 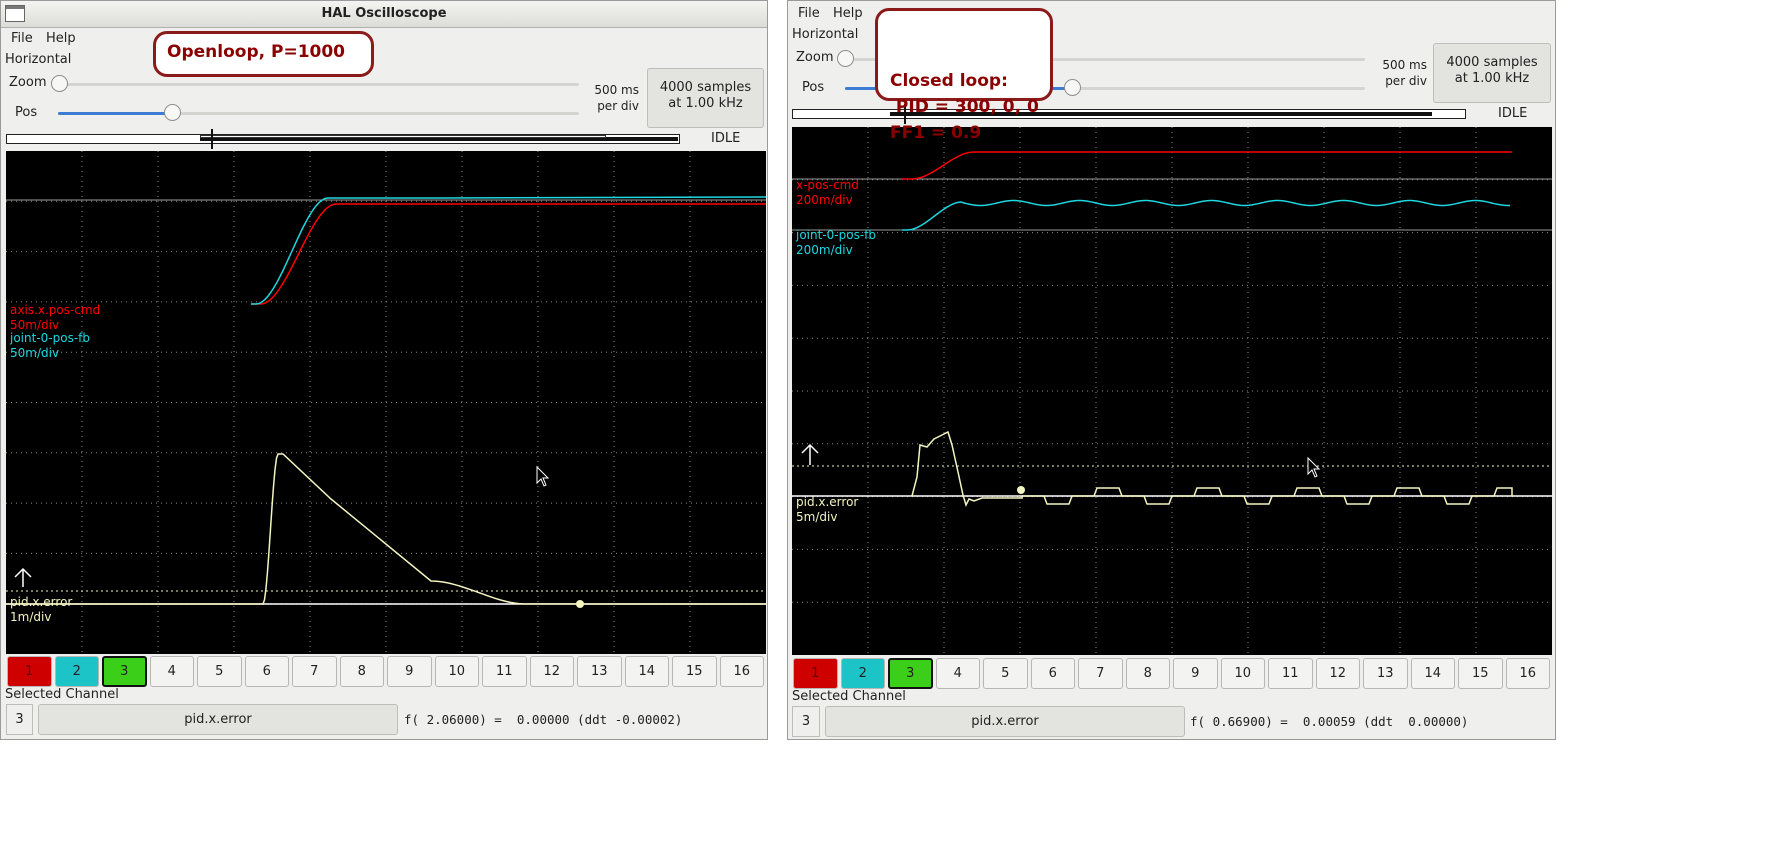 What do you see at coordinates (50, 345) in the screenshot?
I see `trace-label-ch2: joint-0-pos-fb 50m/div` at bounding box center [50, 345].